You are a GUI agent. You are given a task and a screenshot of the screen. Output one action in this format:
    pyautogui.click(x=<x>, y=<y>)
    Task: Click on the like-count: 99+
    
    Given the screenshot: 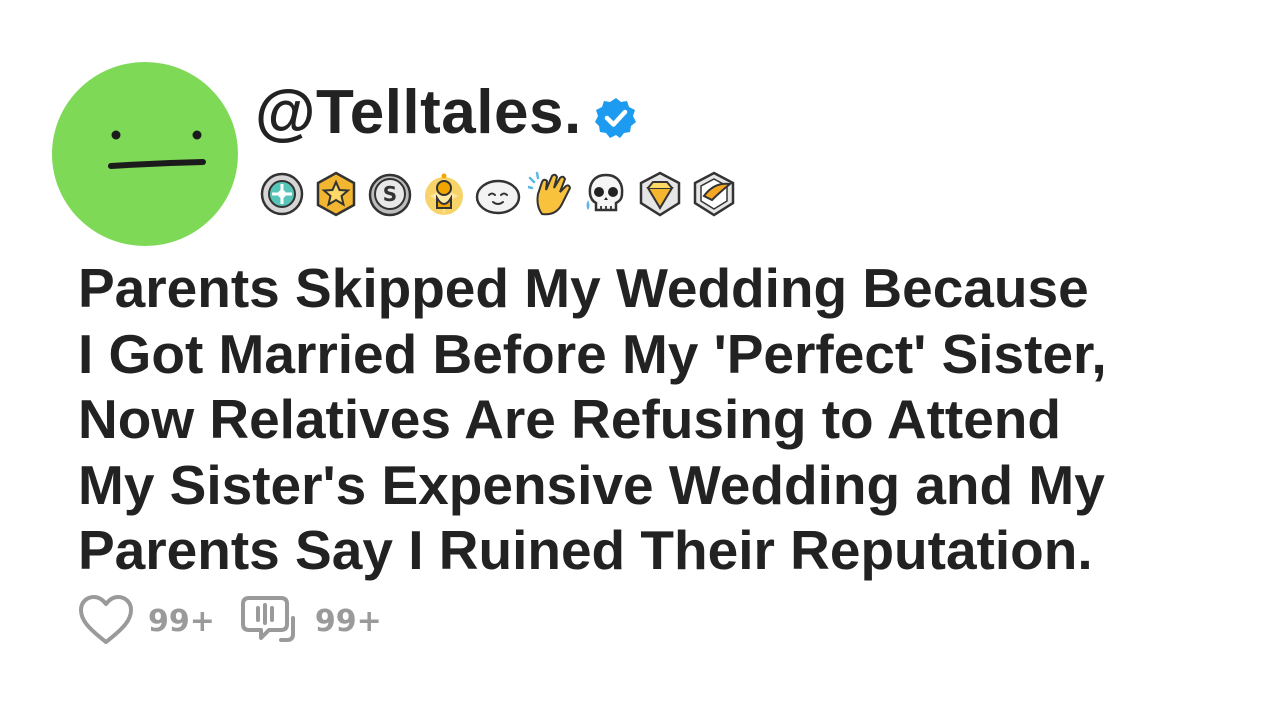 What is the action you would take?
    pyautogui.click(x=181, y=621)
    